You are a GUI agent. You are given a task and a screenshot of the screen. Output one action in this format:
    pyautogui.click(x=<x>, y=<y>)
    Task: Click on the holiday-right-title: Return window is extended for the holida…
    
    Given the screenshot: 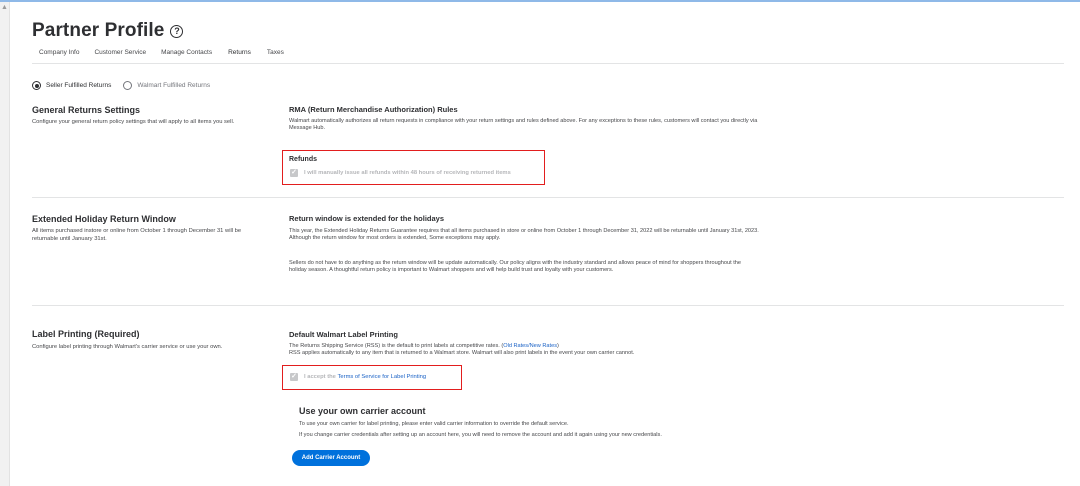 What is the action you would take?
    pyautogui.click(x=367, y=218)
    